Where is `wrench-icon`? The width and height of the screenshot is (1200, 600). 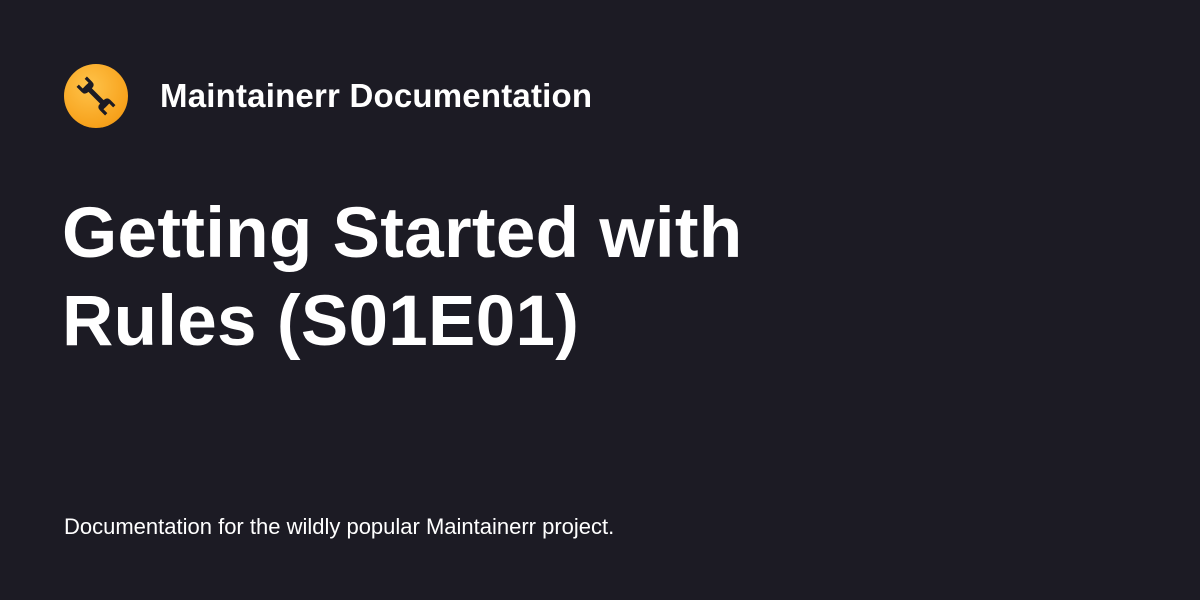
wrench-icon is located at coordinates (96, 96).